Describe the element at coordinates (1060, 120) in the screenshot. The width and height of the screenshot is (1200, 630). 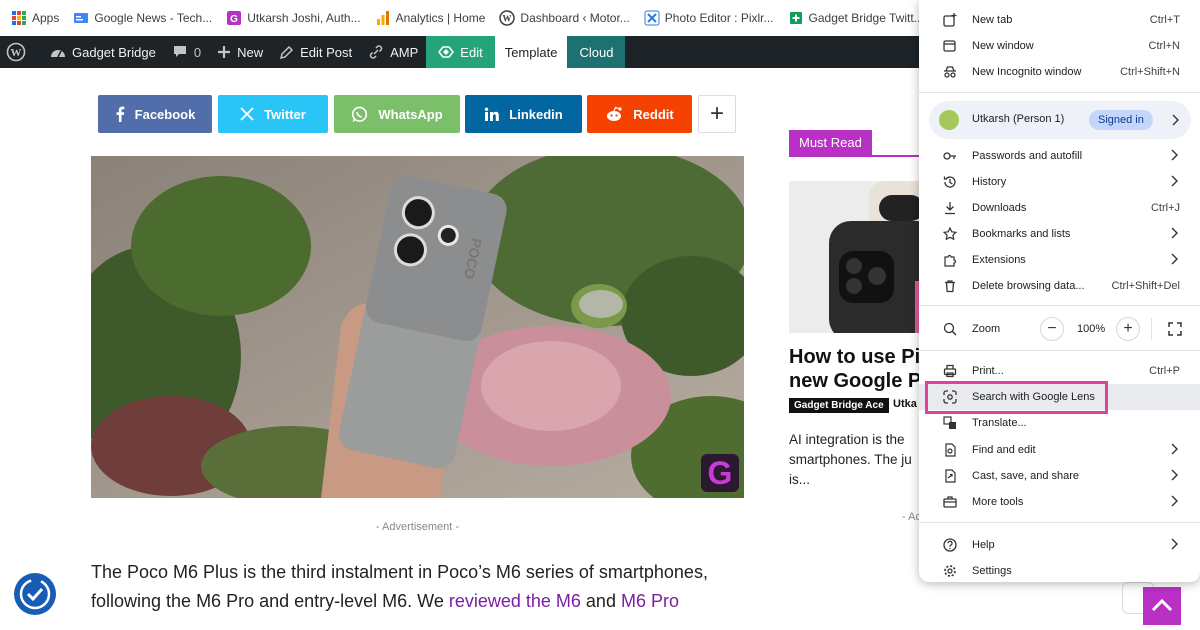
I see `profile-row: Utkarsh (Person 1) Signed in` at that location.